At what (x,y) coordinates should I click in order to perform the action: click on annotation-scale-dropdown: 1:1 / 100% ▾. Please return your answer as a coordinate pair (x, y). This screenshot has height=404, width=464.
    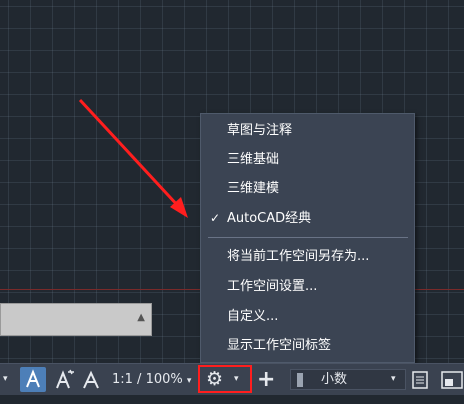
    Looking at the image, I should click on (151, 379).